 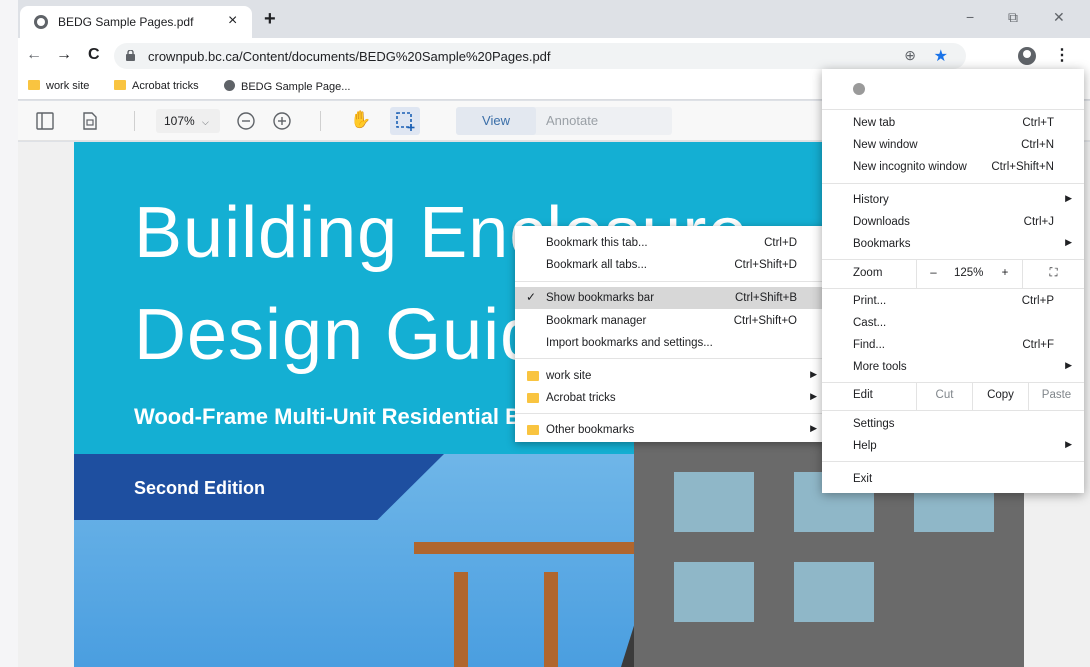 I want to click on zoom-out-icon, so click(x=246, y=121).